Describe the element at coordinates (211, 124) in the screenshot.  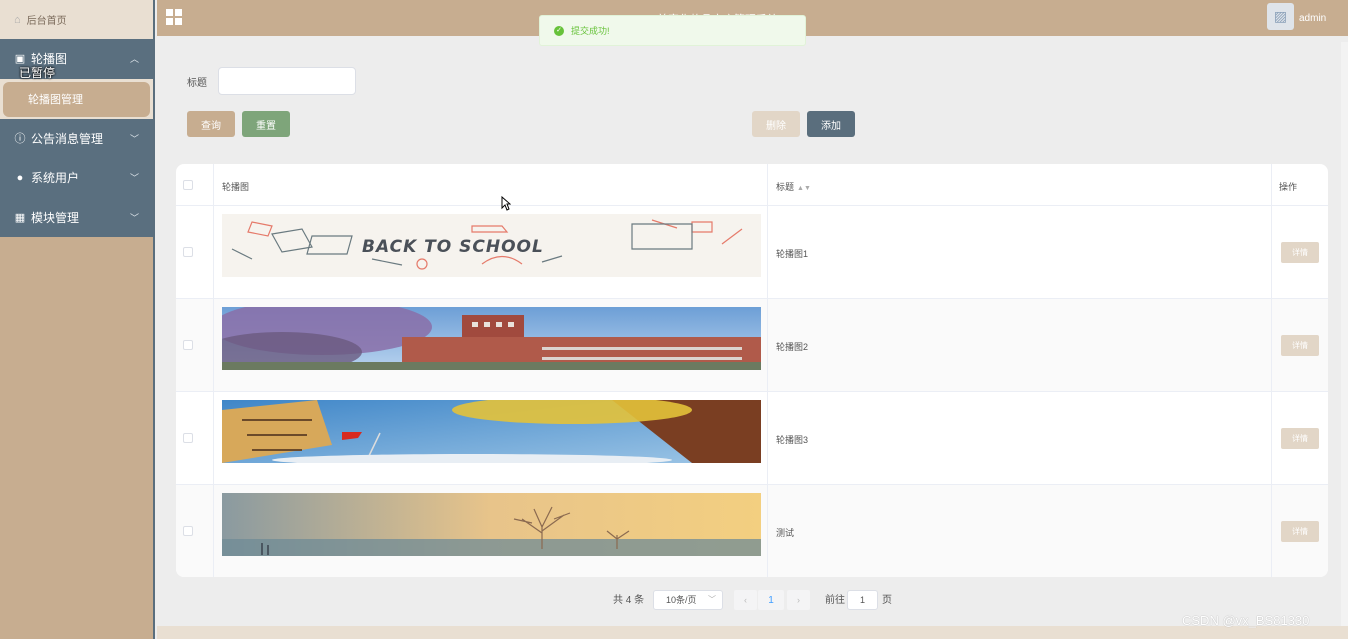
I see `query-button: 查询` at that location.